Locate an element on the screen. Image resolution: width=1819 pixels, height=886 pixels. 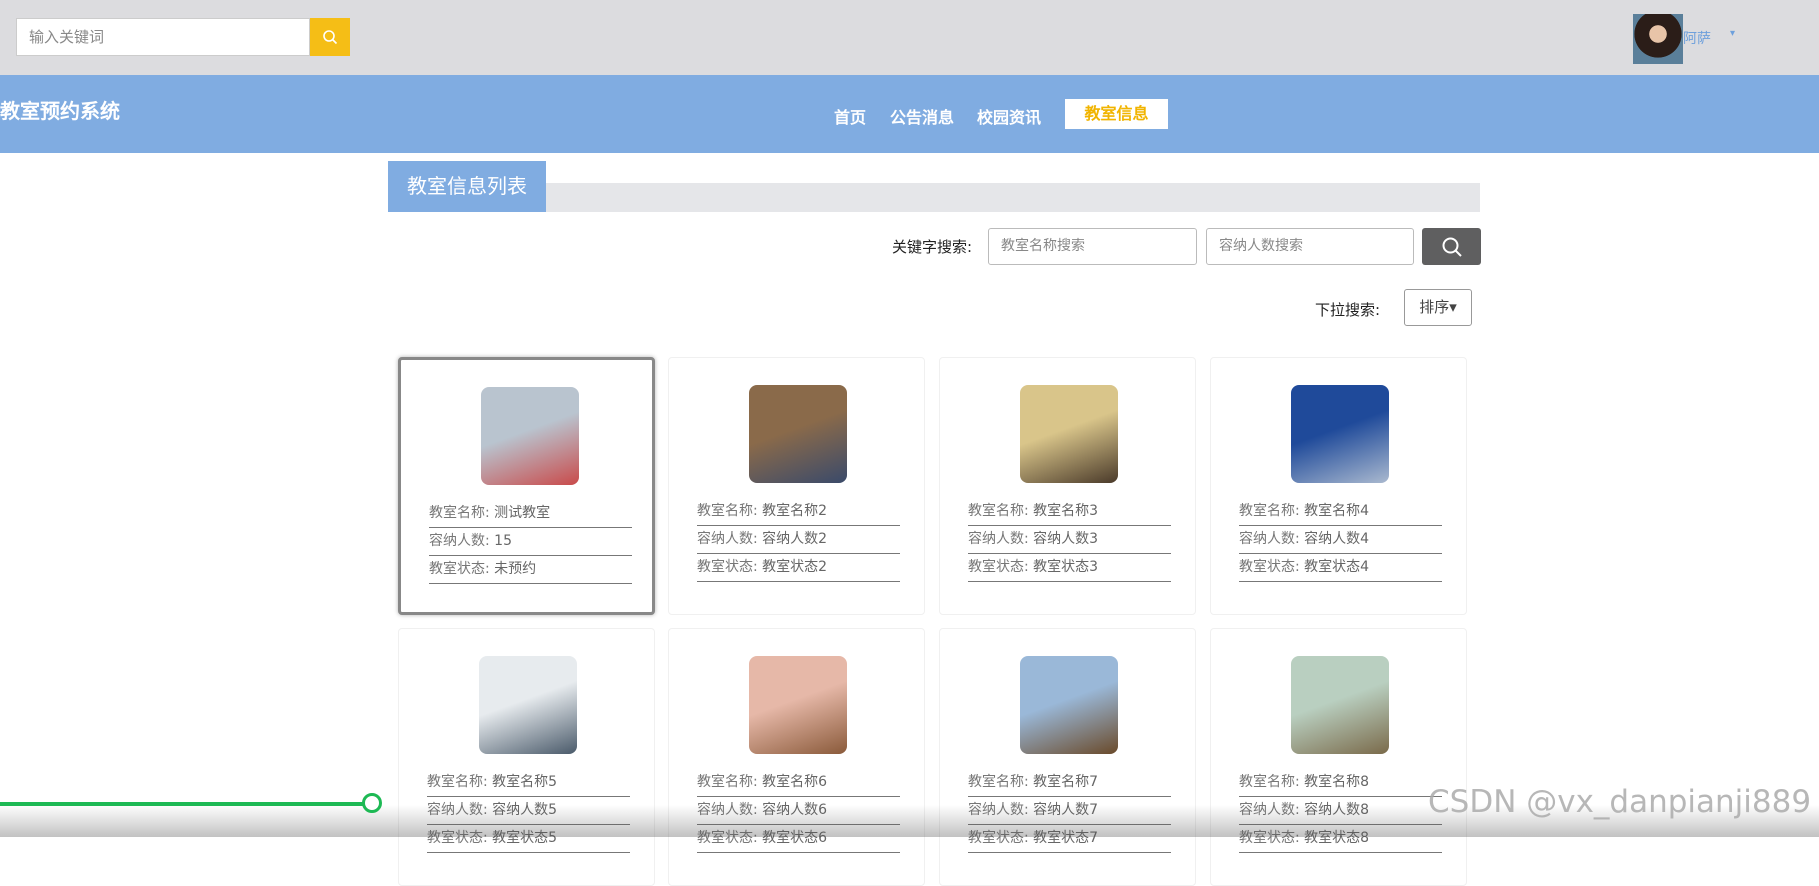
classroom-name-field: 教室名称: 教室名称6 is located at coordinates (798, 783).